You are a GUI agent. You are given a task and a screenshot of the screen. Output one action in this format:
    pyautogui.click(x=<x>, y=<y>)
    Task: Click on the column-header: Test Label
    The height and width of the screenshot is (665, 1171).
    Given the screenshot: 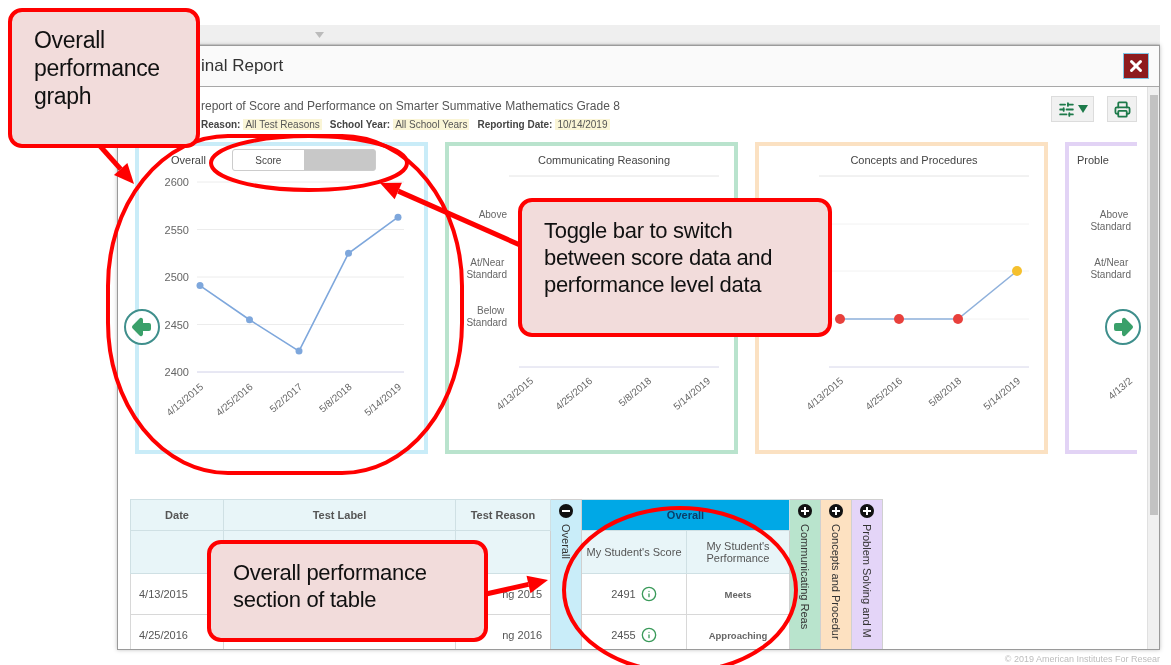 What is the action you would take?
    pyautogui.click(x=339, y=515)
    